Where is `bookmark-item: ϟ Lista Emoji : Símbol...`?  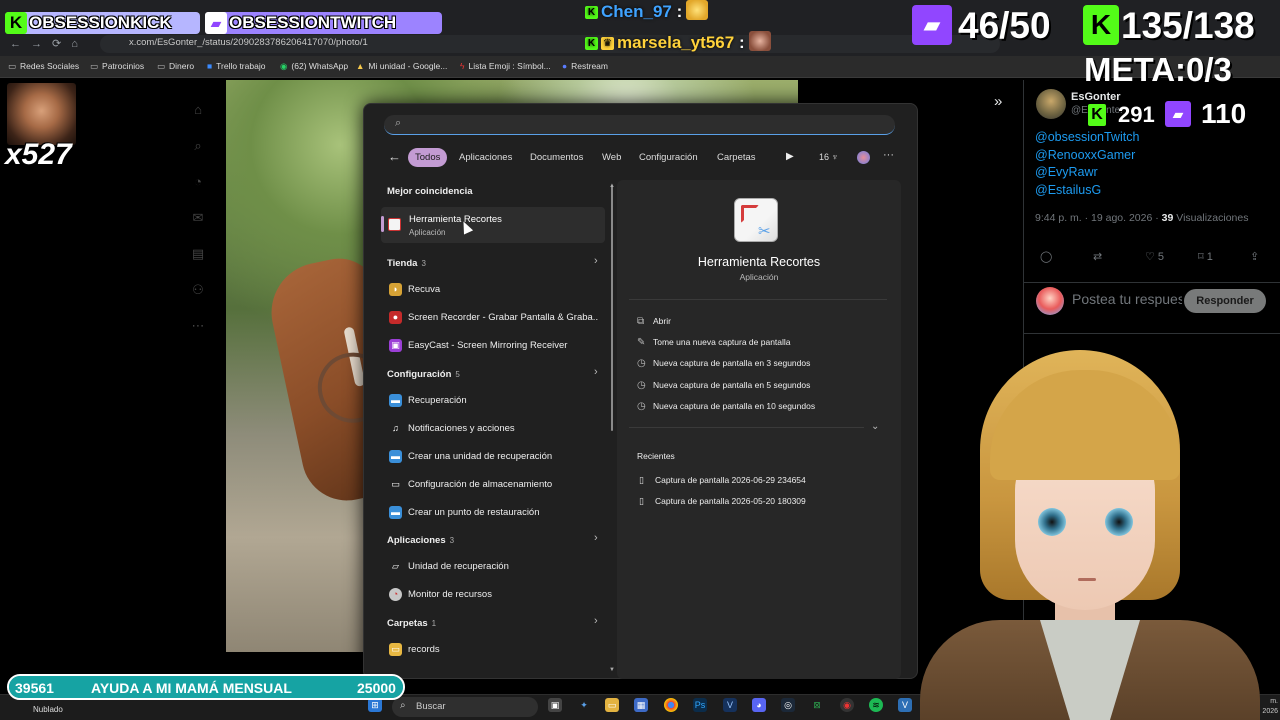
bookmark-item: ϟ Lista Emoji : Símbol... is located at coordinates (505, 66).